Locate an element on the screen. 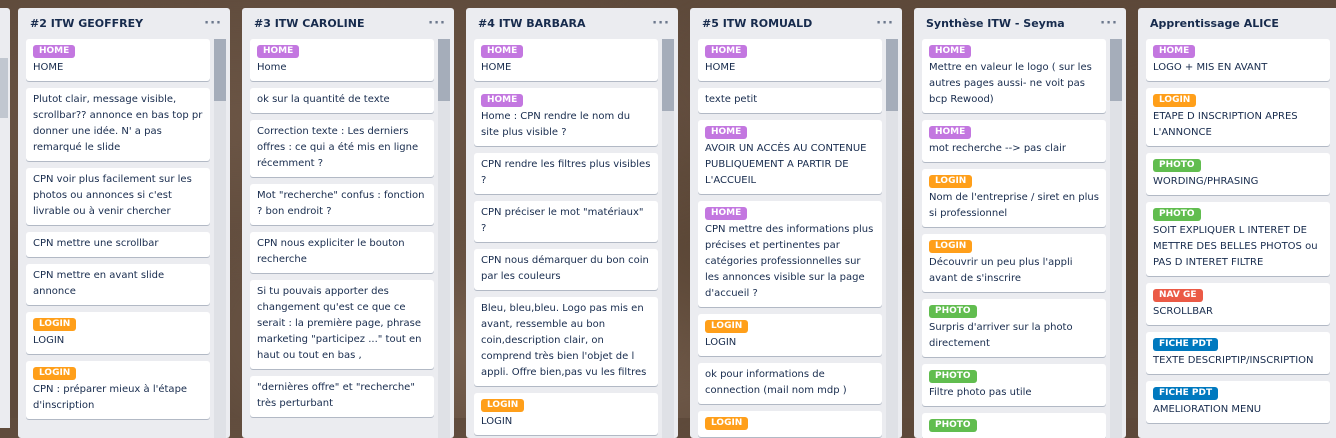  card: HOME mot recherche --> pas clair is located at coordinates (1014, 141).